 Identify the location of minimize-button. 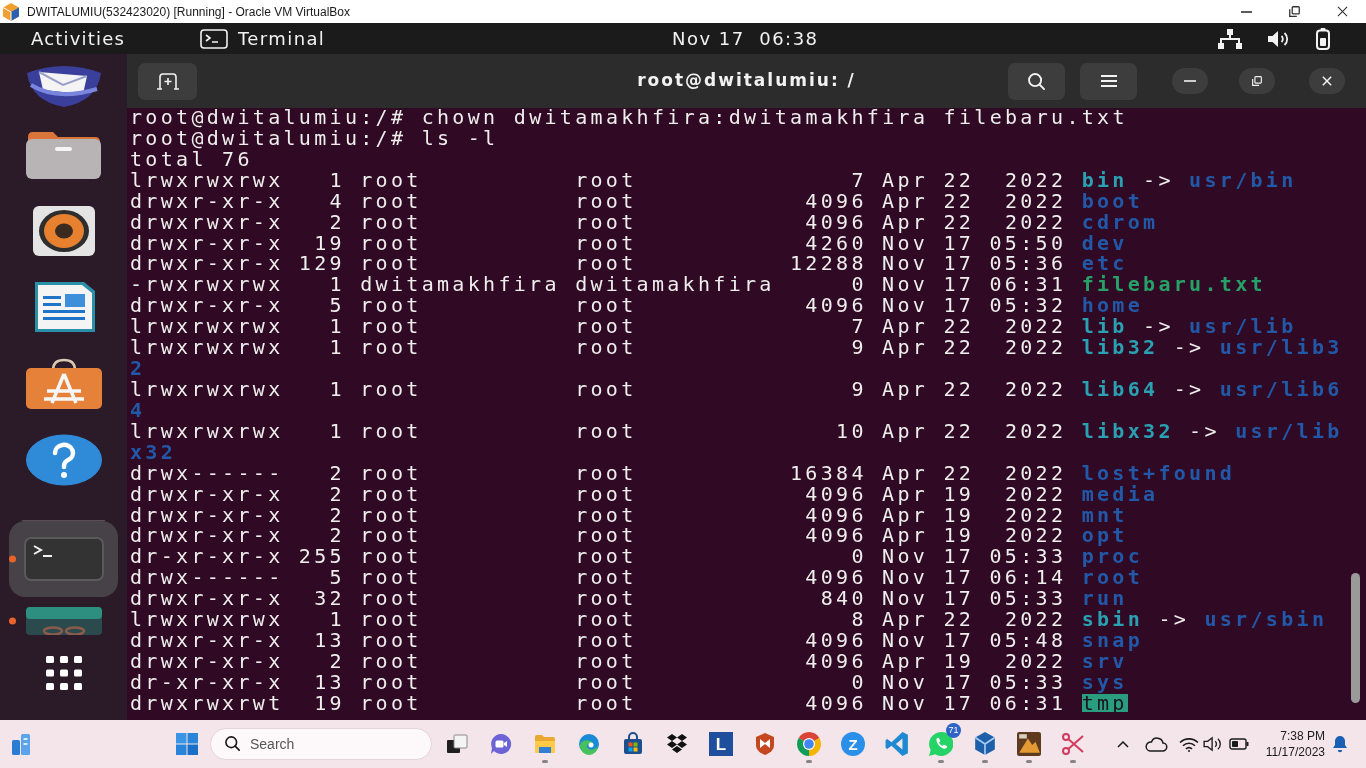
(1190, 81).